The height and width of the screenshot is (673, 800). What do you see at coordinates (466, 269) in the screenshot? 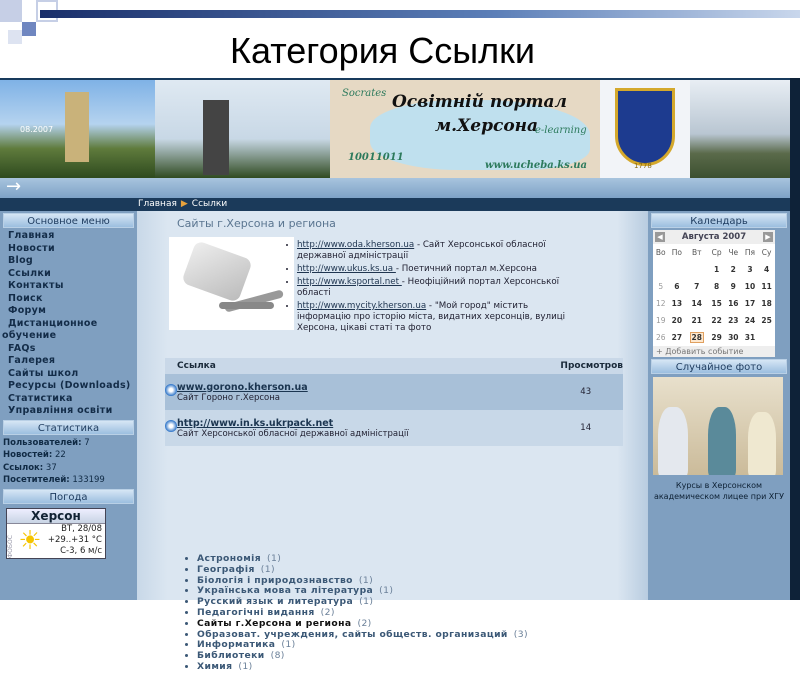
I see `link-description: - Поетичний портал м.Херсона` at bounding box center [466, 269].